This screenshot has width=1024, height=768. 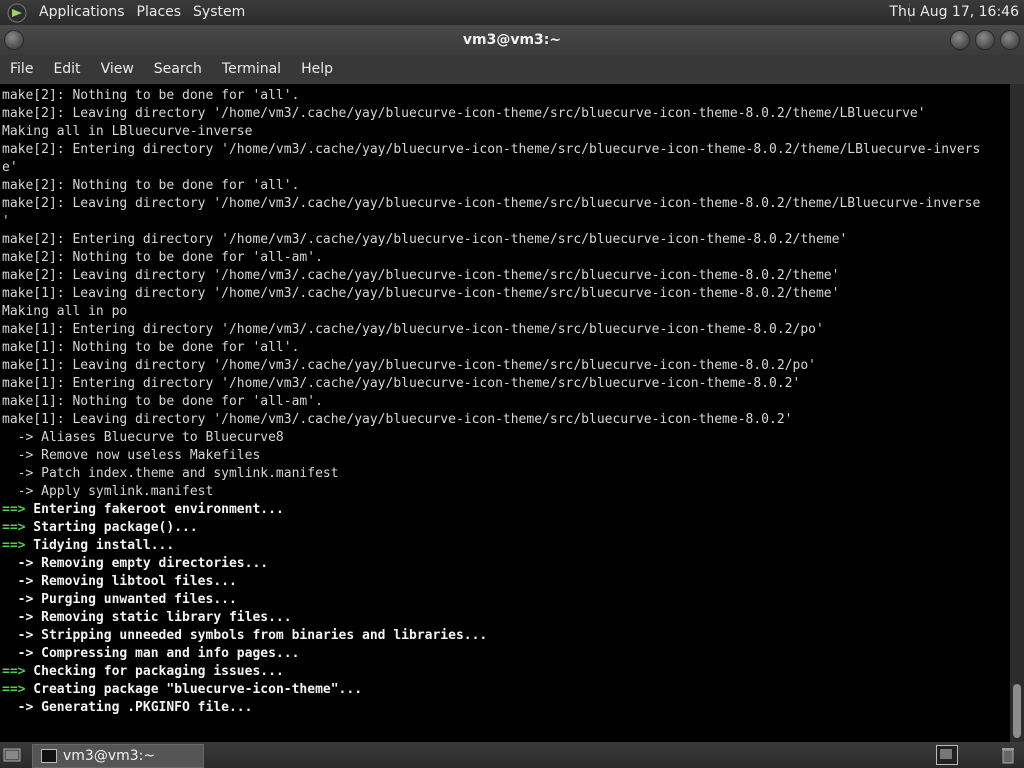 What do you see at coordinates (49, 756) in the screenshot?
I see `terminal-icon` at bounding box center [49, 756].